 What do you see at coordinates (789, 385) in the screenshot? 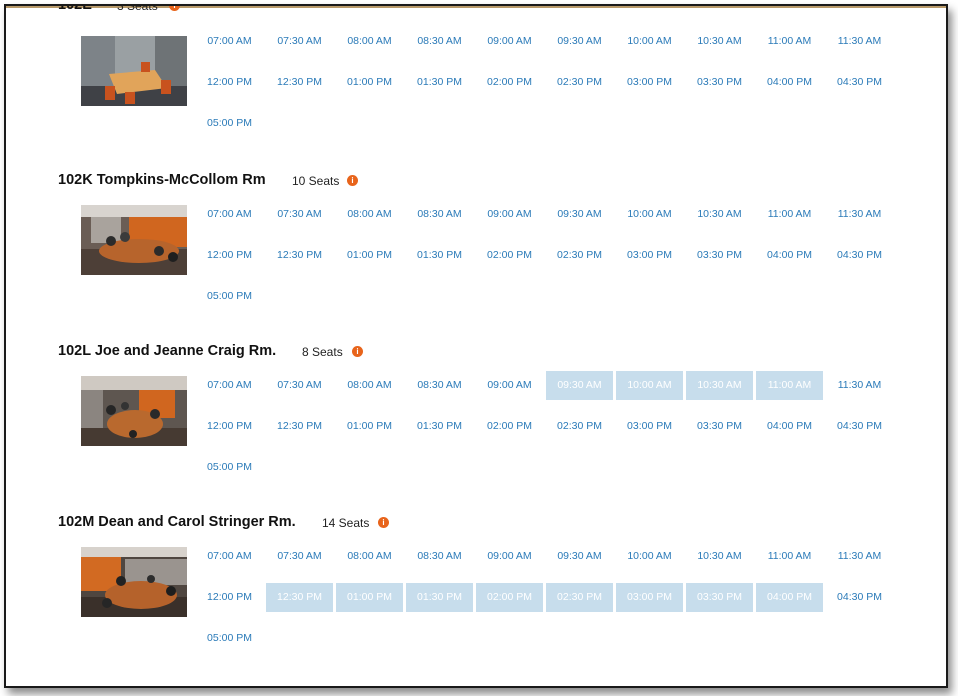
I see `time-slot-unavailable: 11:00 AM` at bounding box center [789, 385].